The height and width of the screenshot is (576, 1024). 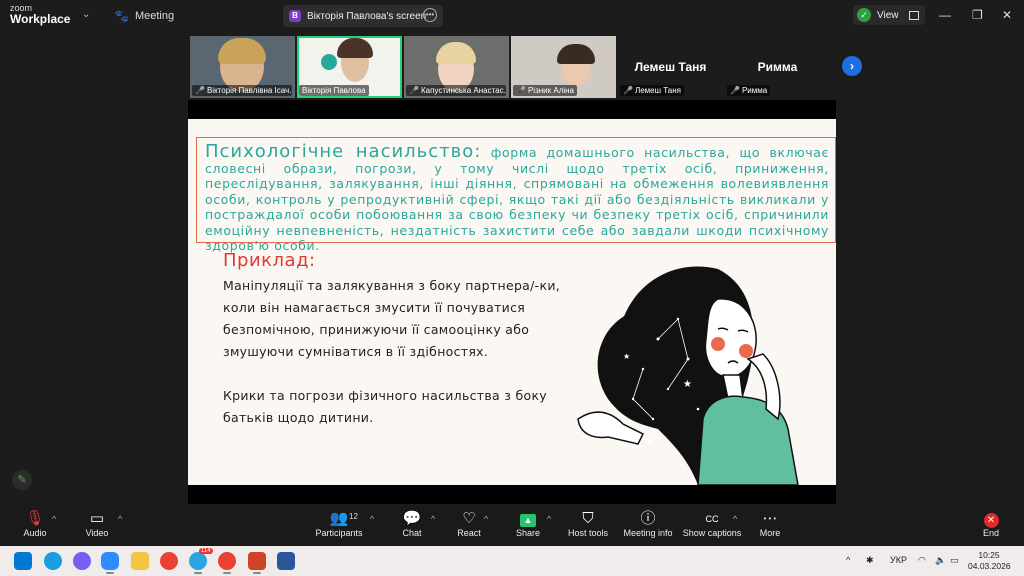 What do you see at coordinates (286, 561) in the screenshot?
I see `word-icon` at bounding box center [286, 561].